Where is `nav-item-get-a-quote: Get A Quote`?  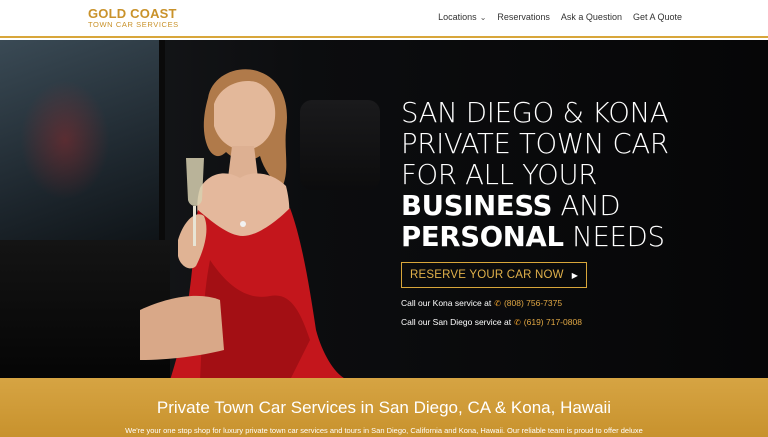
nav-item-get-a-quote: Get A Quote is located at coordinates (657, 17).